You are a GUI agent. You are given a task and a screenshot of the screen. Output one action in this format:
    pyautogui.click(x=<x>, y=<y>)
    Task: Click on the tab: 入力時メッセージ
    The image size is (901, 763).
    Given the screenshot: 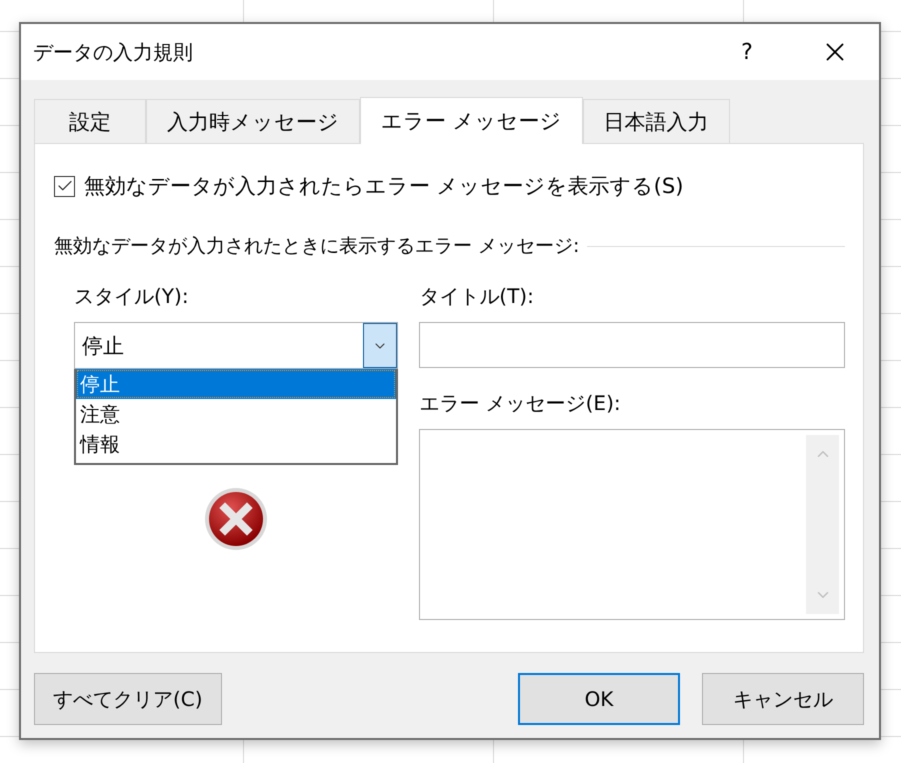 What is the action you would take?
    pyautogui.click(x=253, y=121)
    